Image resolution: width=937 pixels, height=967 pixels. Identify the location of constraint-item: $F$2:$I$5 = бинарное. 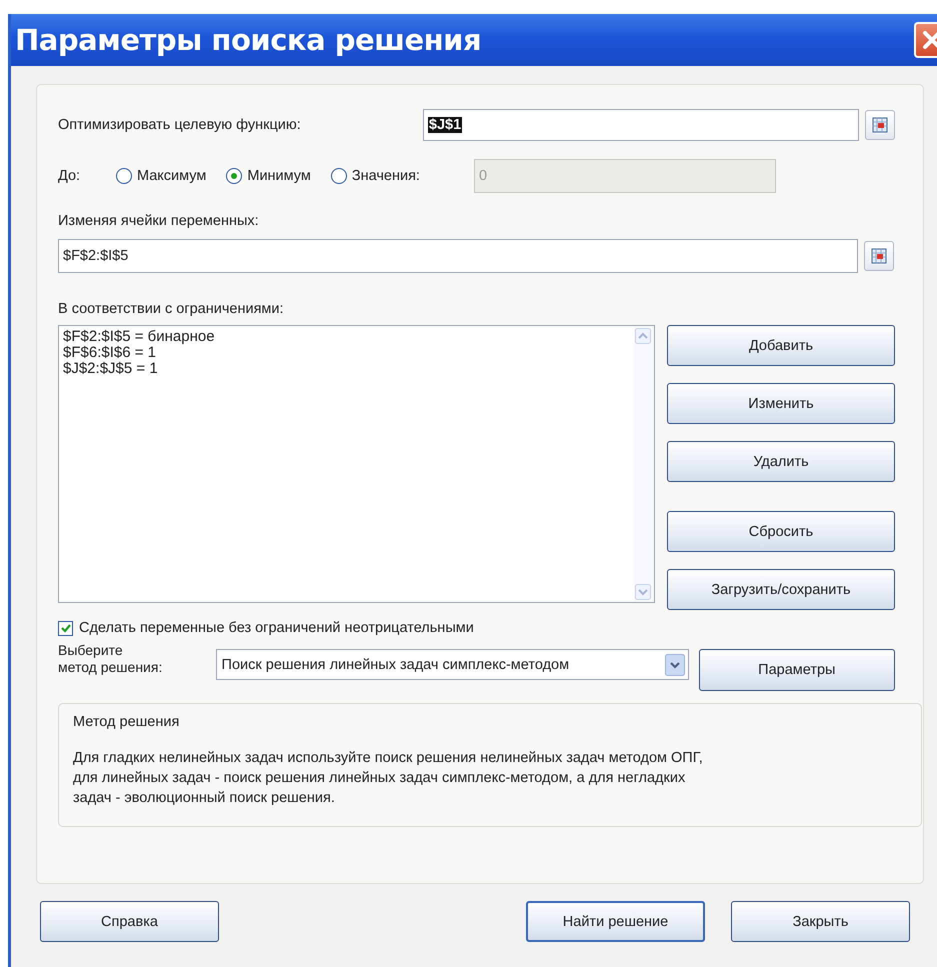
(346, 337).